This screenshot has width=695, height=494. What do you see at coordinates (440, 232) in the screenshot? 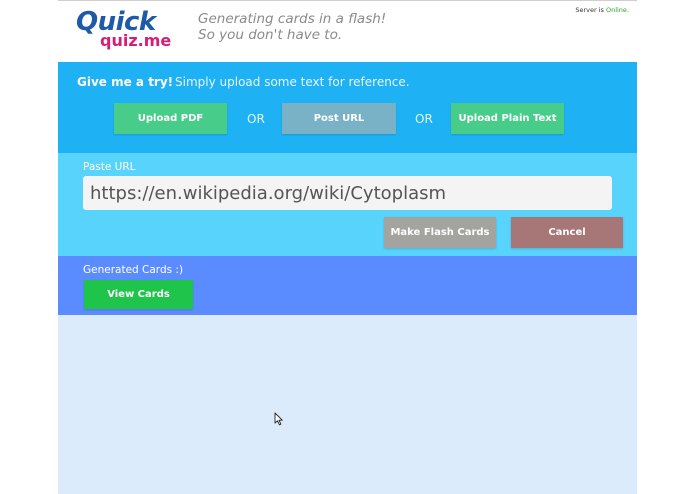
I see `make-flash-cards-button: Make Flash Cards` at bounding box center [440, 232].